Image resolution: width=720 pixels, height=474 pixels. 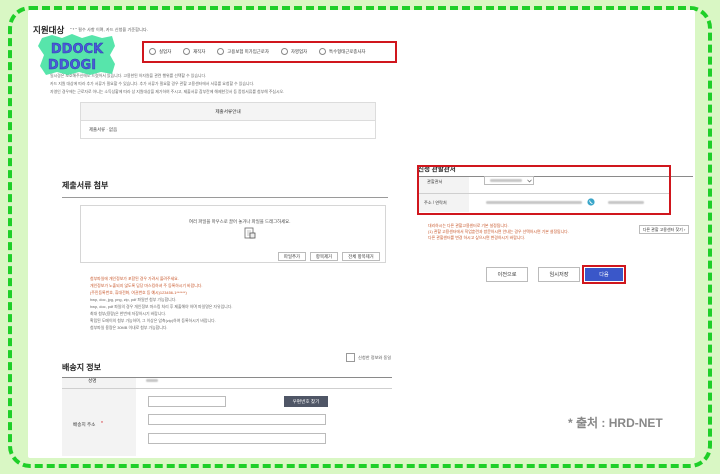 What do you see at coordinates (534, 202) in the screenshot?
I see `office-address-value` at bounding box center [534, 202].